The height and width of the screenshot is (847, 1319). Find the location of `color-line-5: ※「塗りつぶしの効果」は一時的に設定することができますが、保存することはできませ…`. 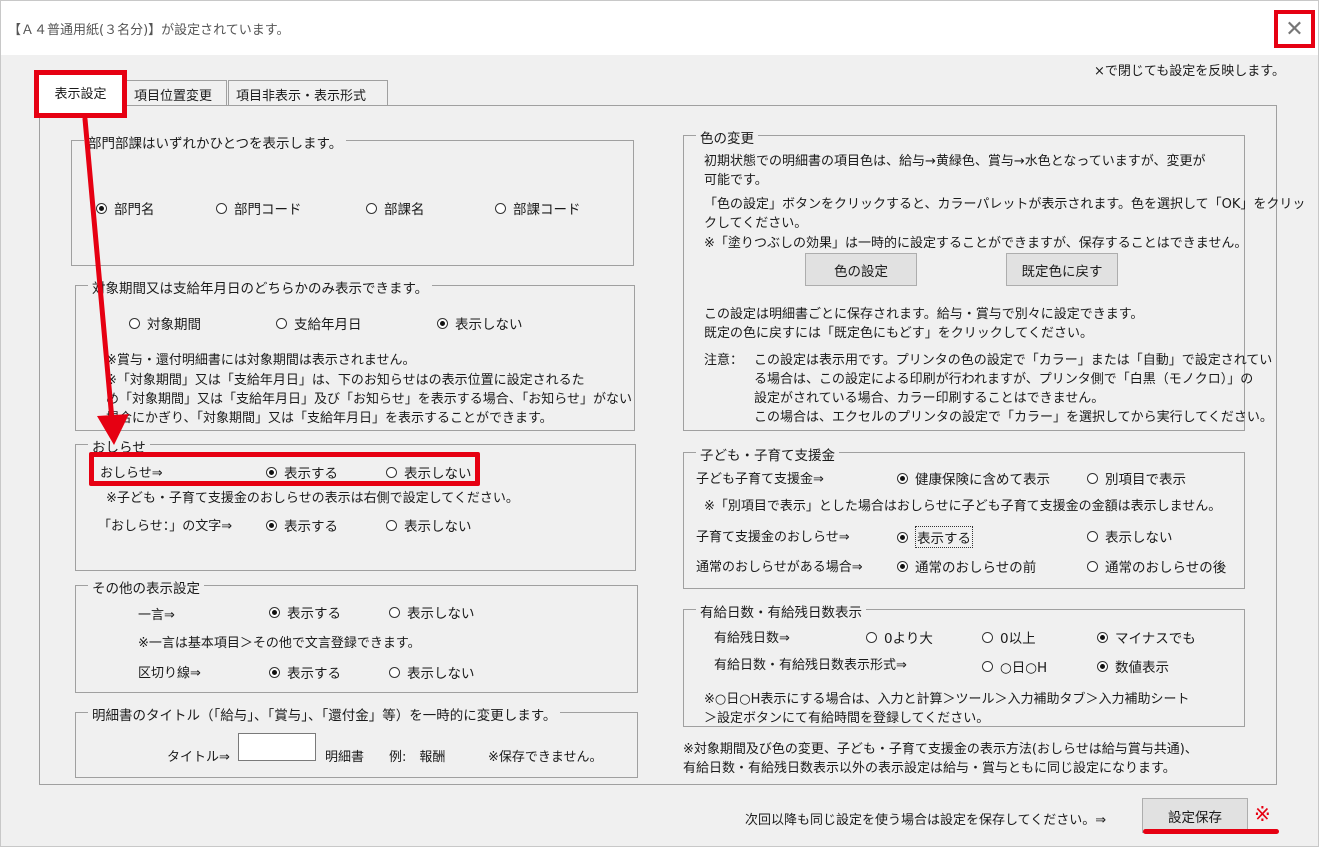

color-line-5: ※「塗りつぶしの効果」は一時的に設定することができますが、保存することはできませ… is located at coordinates (976, 243).